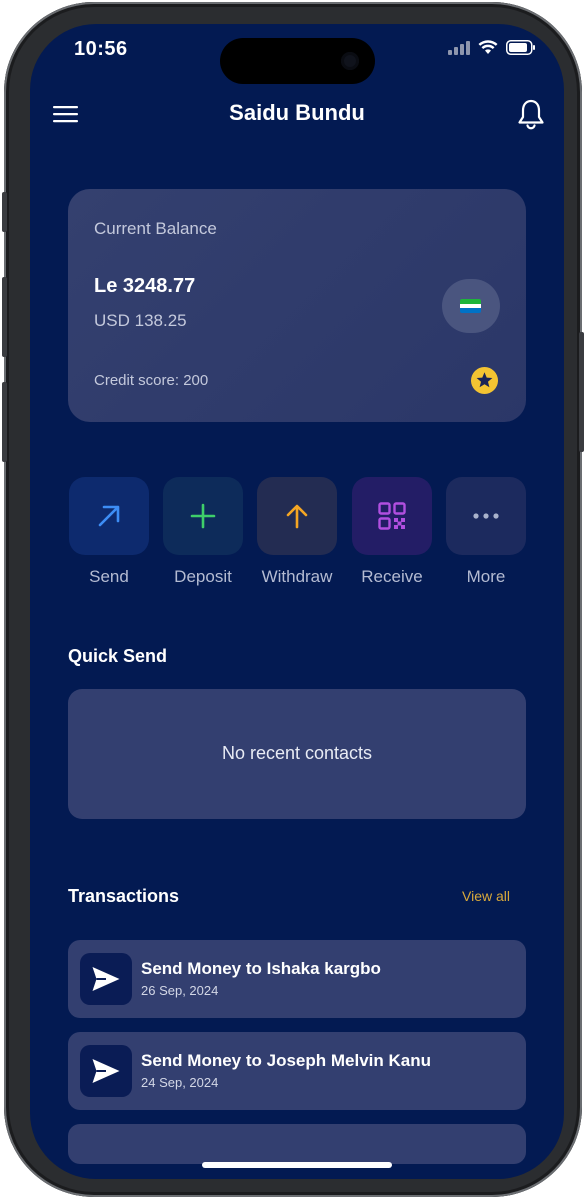 The height and width of the screenshot is (1200, 587). I want to click on withdraw-action: Withdraw, so click(297, 532).